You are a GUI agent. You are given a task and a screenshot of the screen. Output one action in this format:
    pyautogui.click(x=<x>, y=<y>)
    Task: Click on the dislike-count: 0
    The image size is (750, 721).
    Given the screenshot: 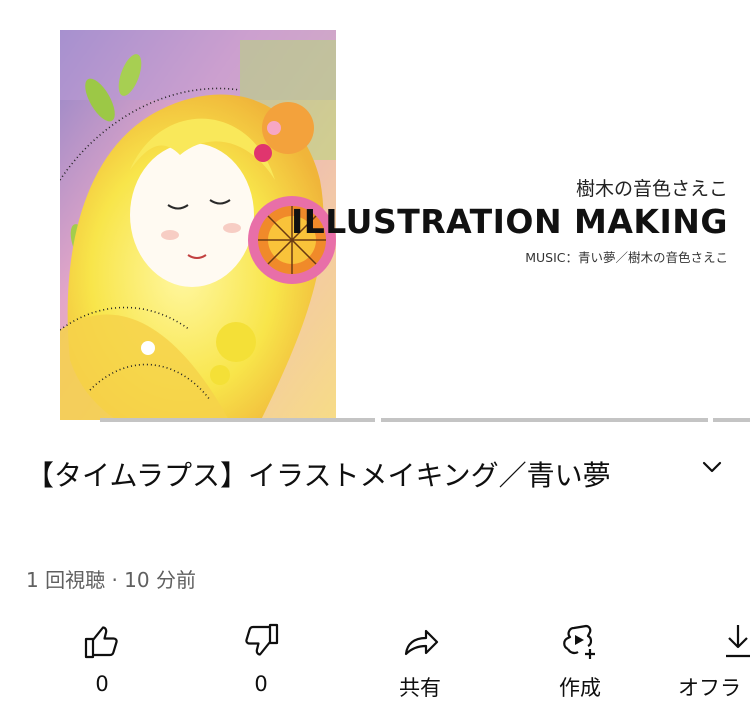 What is the action you would take?
    pyautogui.click(x=261, y=684)
    